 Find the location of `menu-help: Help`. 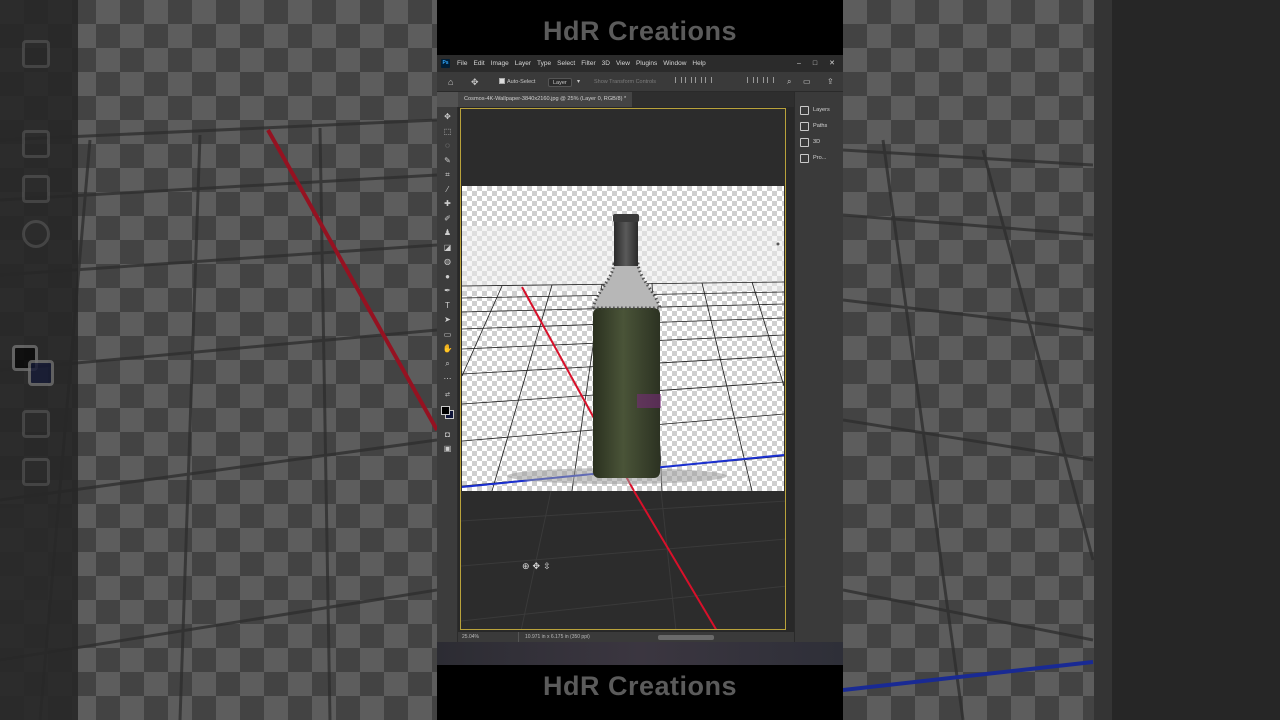

menu-help: Help is located at coordinates (698, 63).